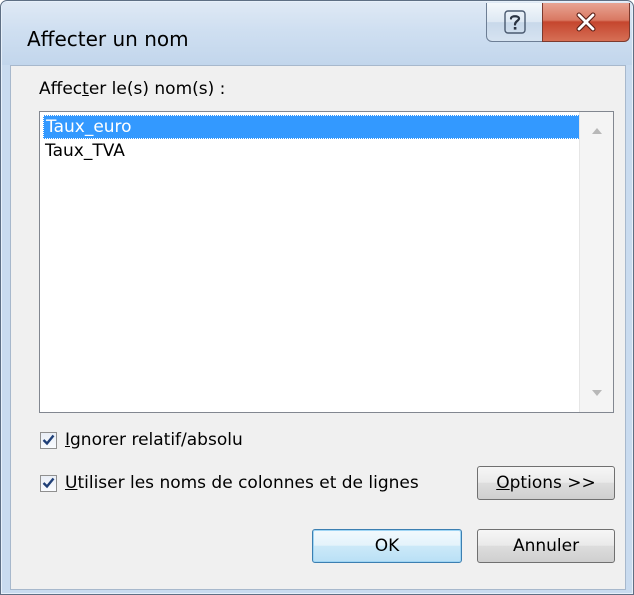 The height and width of the screenshot is (595, 634). I want to click on ignore-relative-absolute-option: Ignorer relatif/absolu, so click(141, 440).